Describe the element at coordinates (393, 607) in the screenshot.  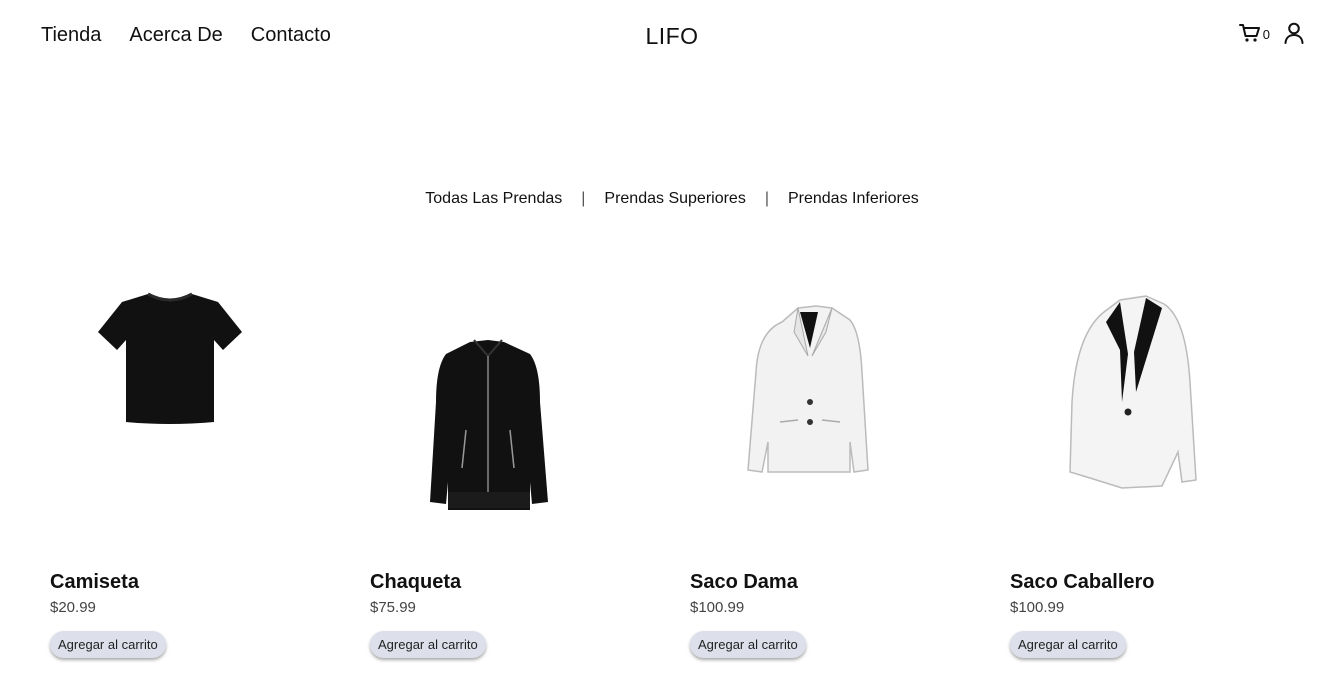
I see `product-price: $75.99` at that location.